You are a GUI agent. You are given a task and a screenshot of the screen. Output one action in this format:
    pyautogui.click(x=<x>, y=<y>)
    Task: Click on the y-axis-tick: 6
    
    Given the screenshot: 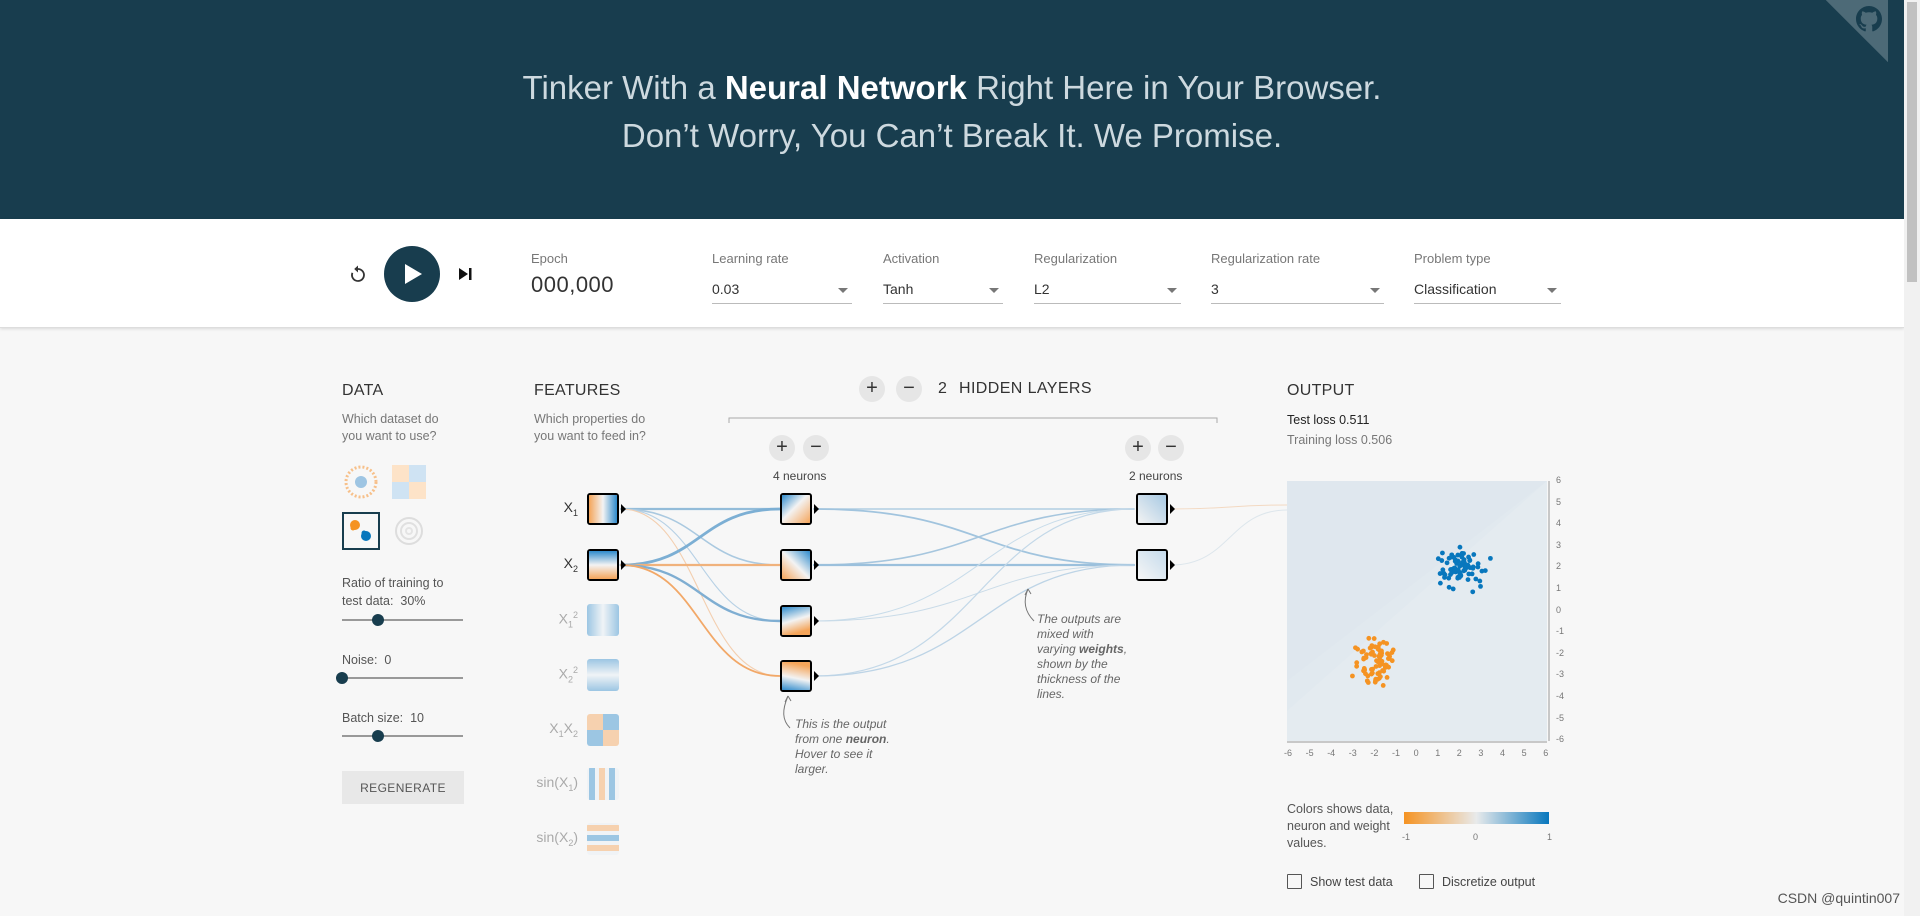 What is the action you would take?
    pyautogui.click(x=1559, y=480)
    